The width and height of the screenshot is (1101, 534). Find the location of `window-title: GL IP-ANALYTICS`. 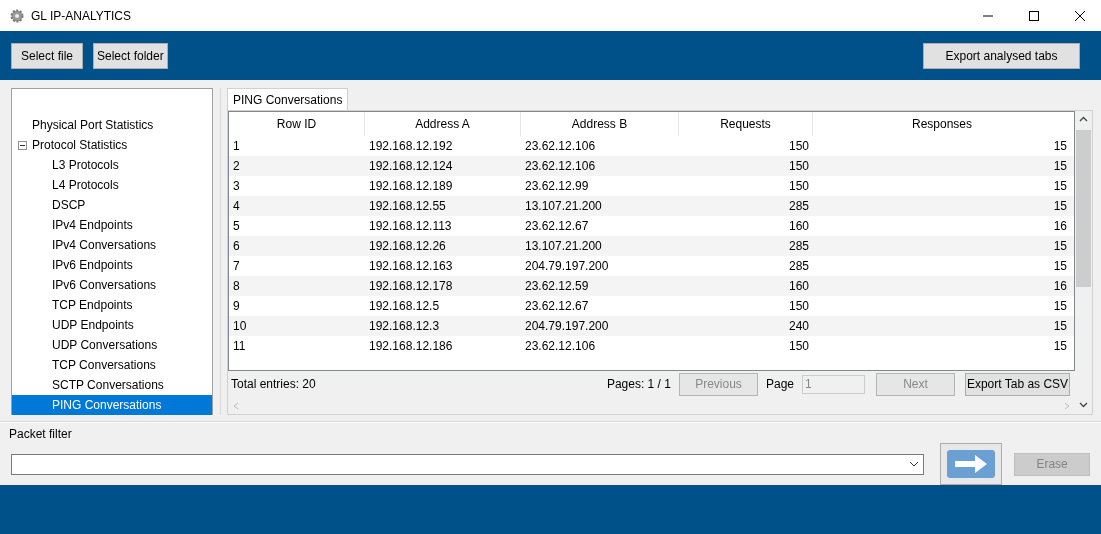

window-title: GL IP-ANALYTICS is located at coordinates (81, 16).